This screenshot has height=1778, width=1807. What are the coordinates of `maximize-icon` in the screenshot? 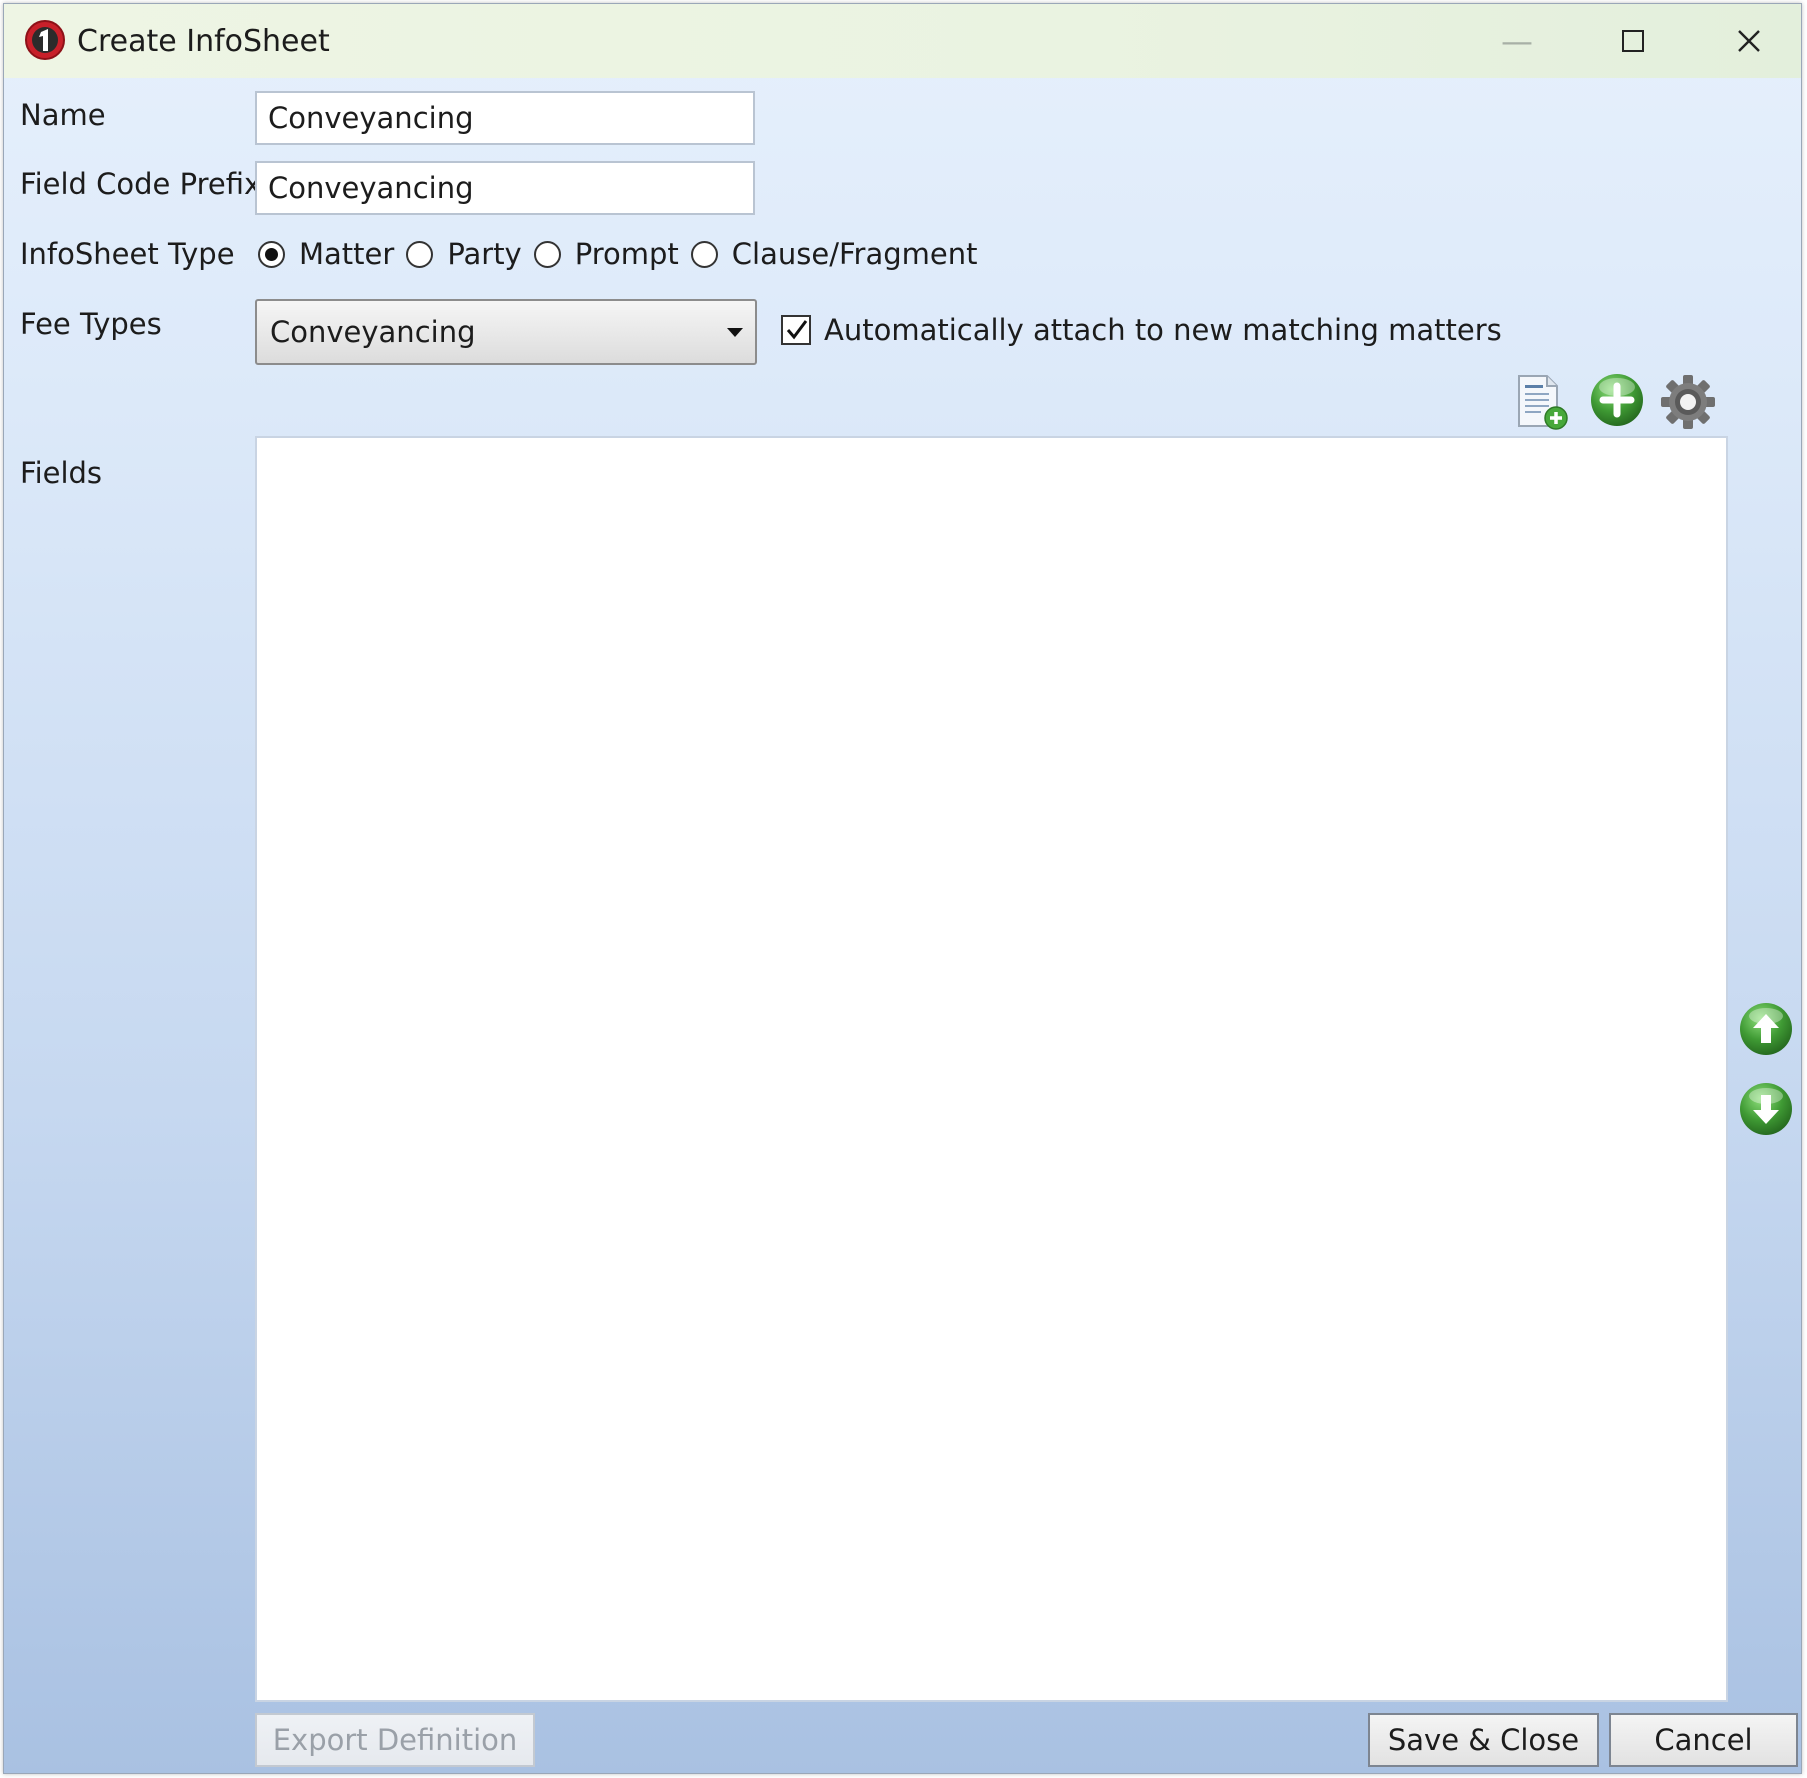 It's located at (1633, 41).